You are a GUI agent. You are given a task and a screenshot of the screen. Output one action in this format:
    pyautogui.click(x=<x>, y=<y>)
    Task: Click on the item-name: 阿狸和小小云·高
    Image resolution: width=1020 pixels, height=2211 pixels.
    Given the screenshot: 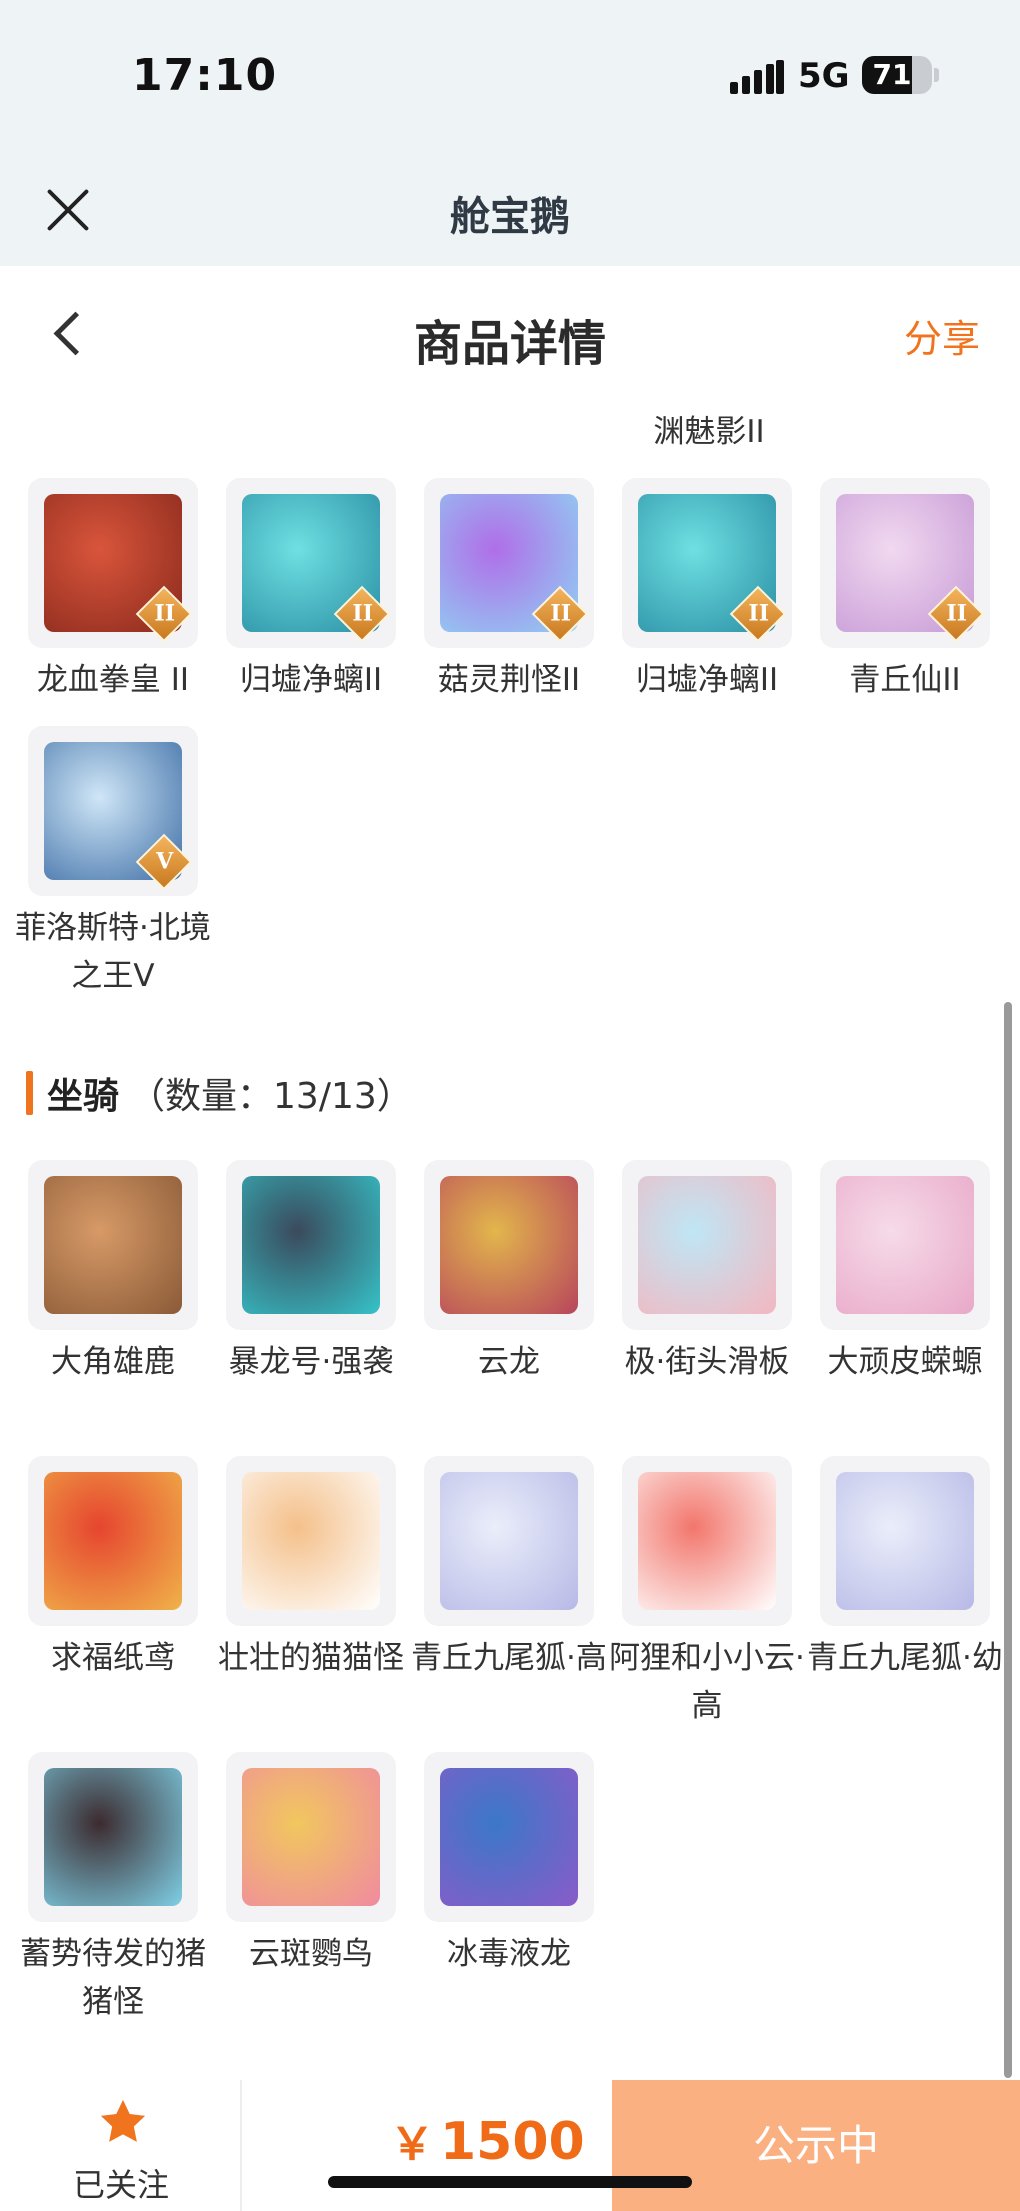 What is the action you would take?
    pyautogui.click(x=707, y=1682)
    